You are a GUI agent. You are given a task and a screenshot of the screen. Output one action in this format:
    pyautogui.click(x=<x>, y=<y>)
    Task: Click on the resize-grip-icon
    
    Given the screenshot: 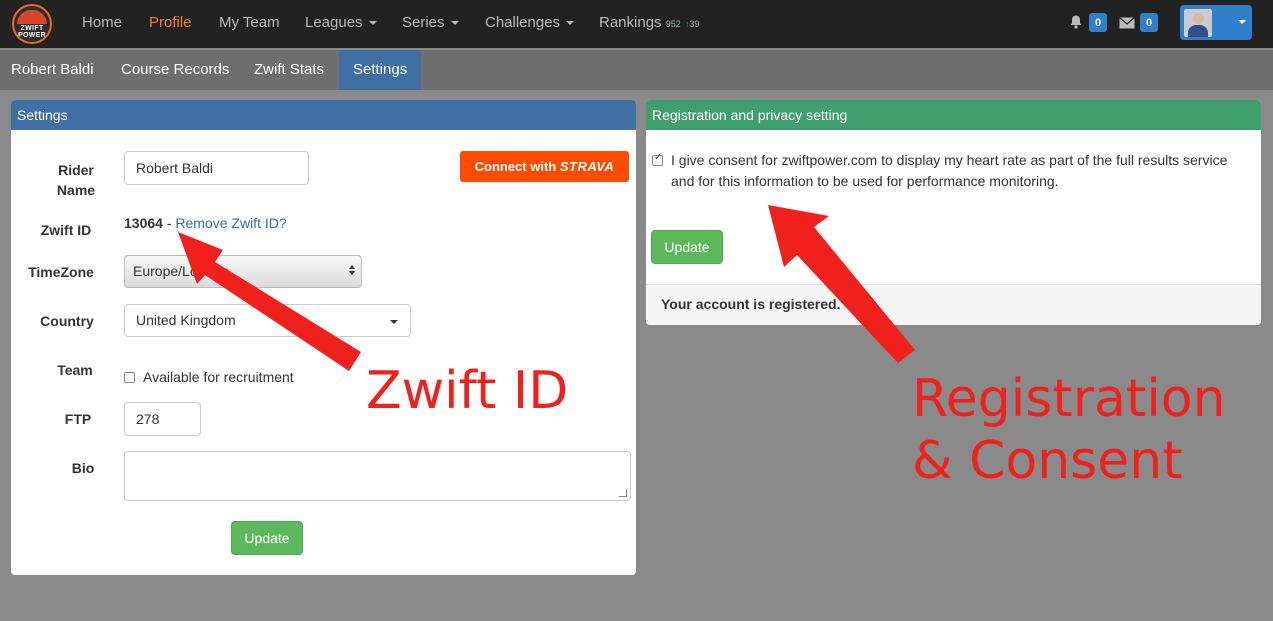 What is the action you would take?
    pyautogui.click(x=623, y=493)
    